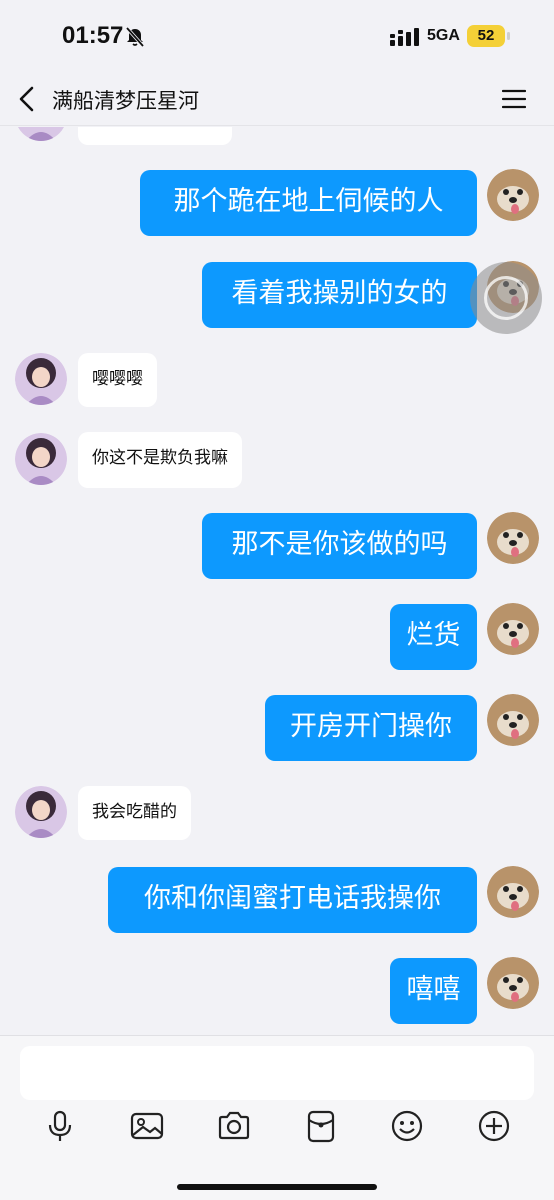 The height and width of the screenshot is (1200, 554). Describe the element at coordinates (321, 1126) in the screenshot. I see `red-packet-icon` at that location.